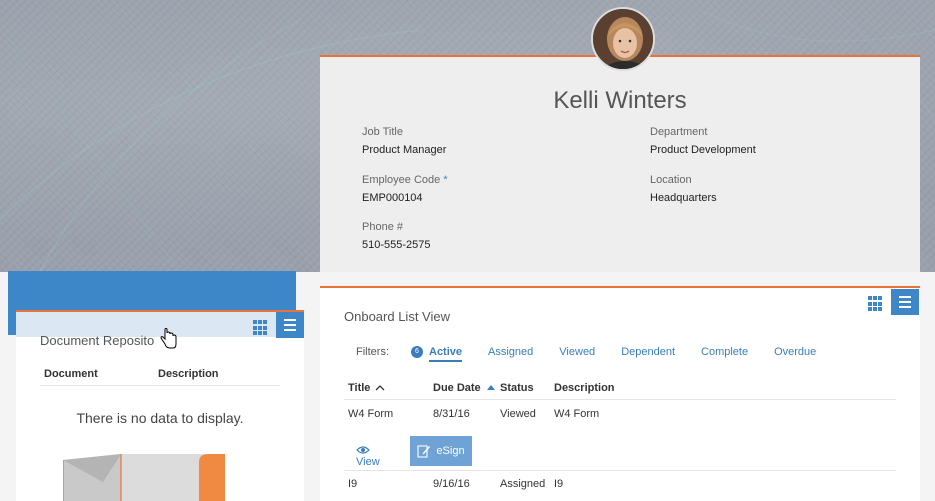 Image resolution: width=935 pixels, height=501 pixels. Describe the element at coordinates (451, 484) in the screenshot. I see `row-due-date: 9/16/16` at that location.